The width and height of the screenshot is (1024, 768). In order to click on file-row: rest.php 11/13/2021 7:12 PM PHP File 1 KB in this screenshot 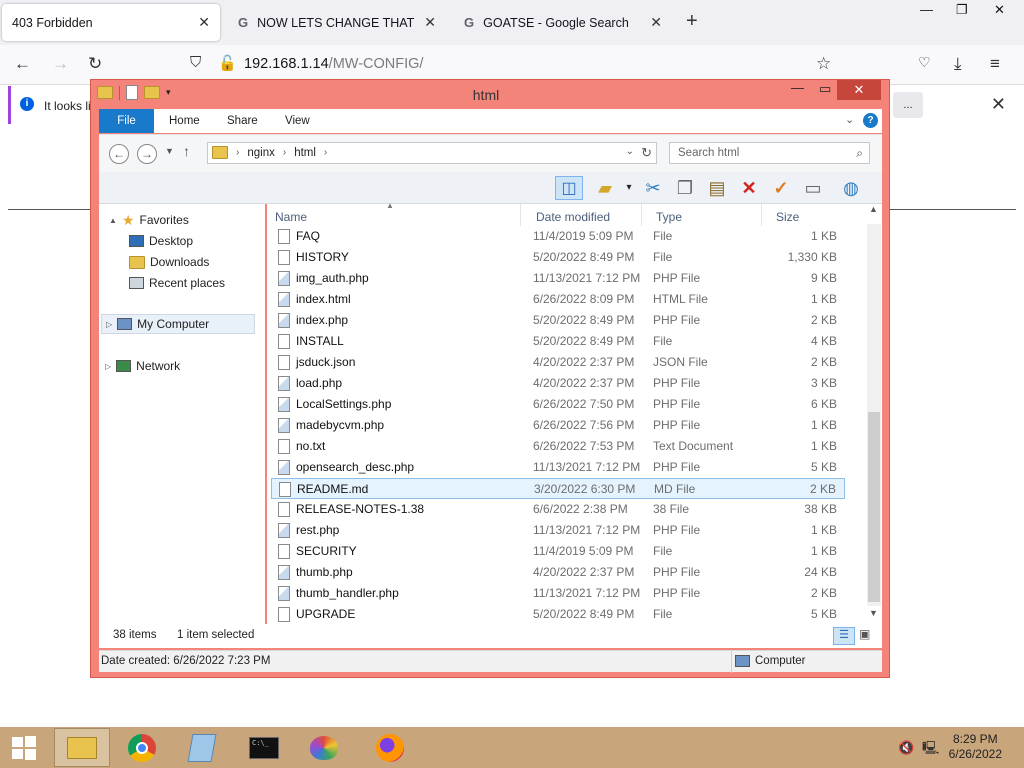, I will do `click(558, 530)`.